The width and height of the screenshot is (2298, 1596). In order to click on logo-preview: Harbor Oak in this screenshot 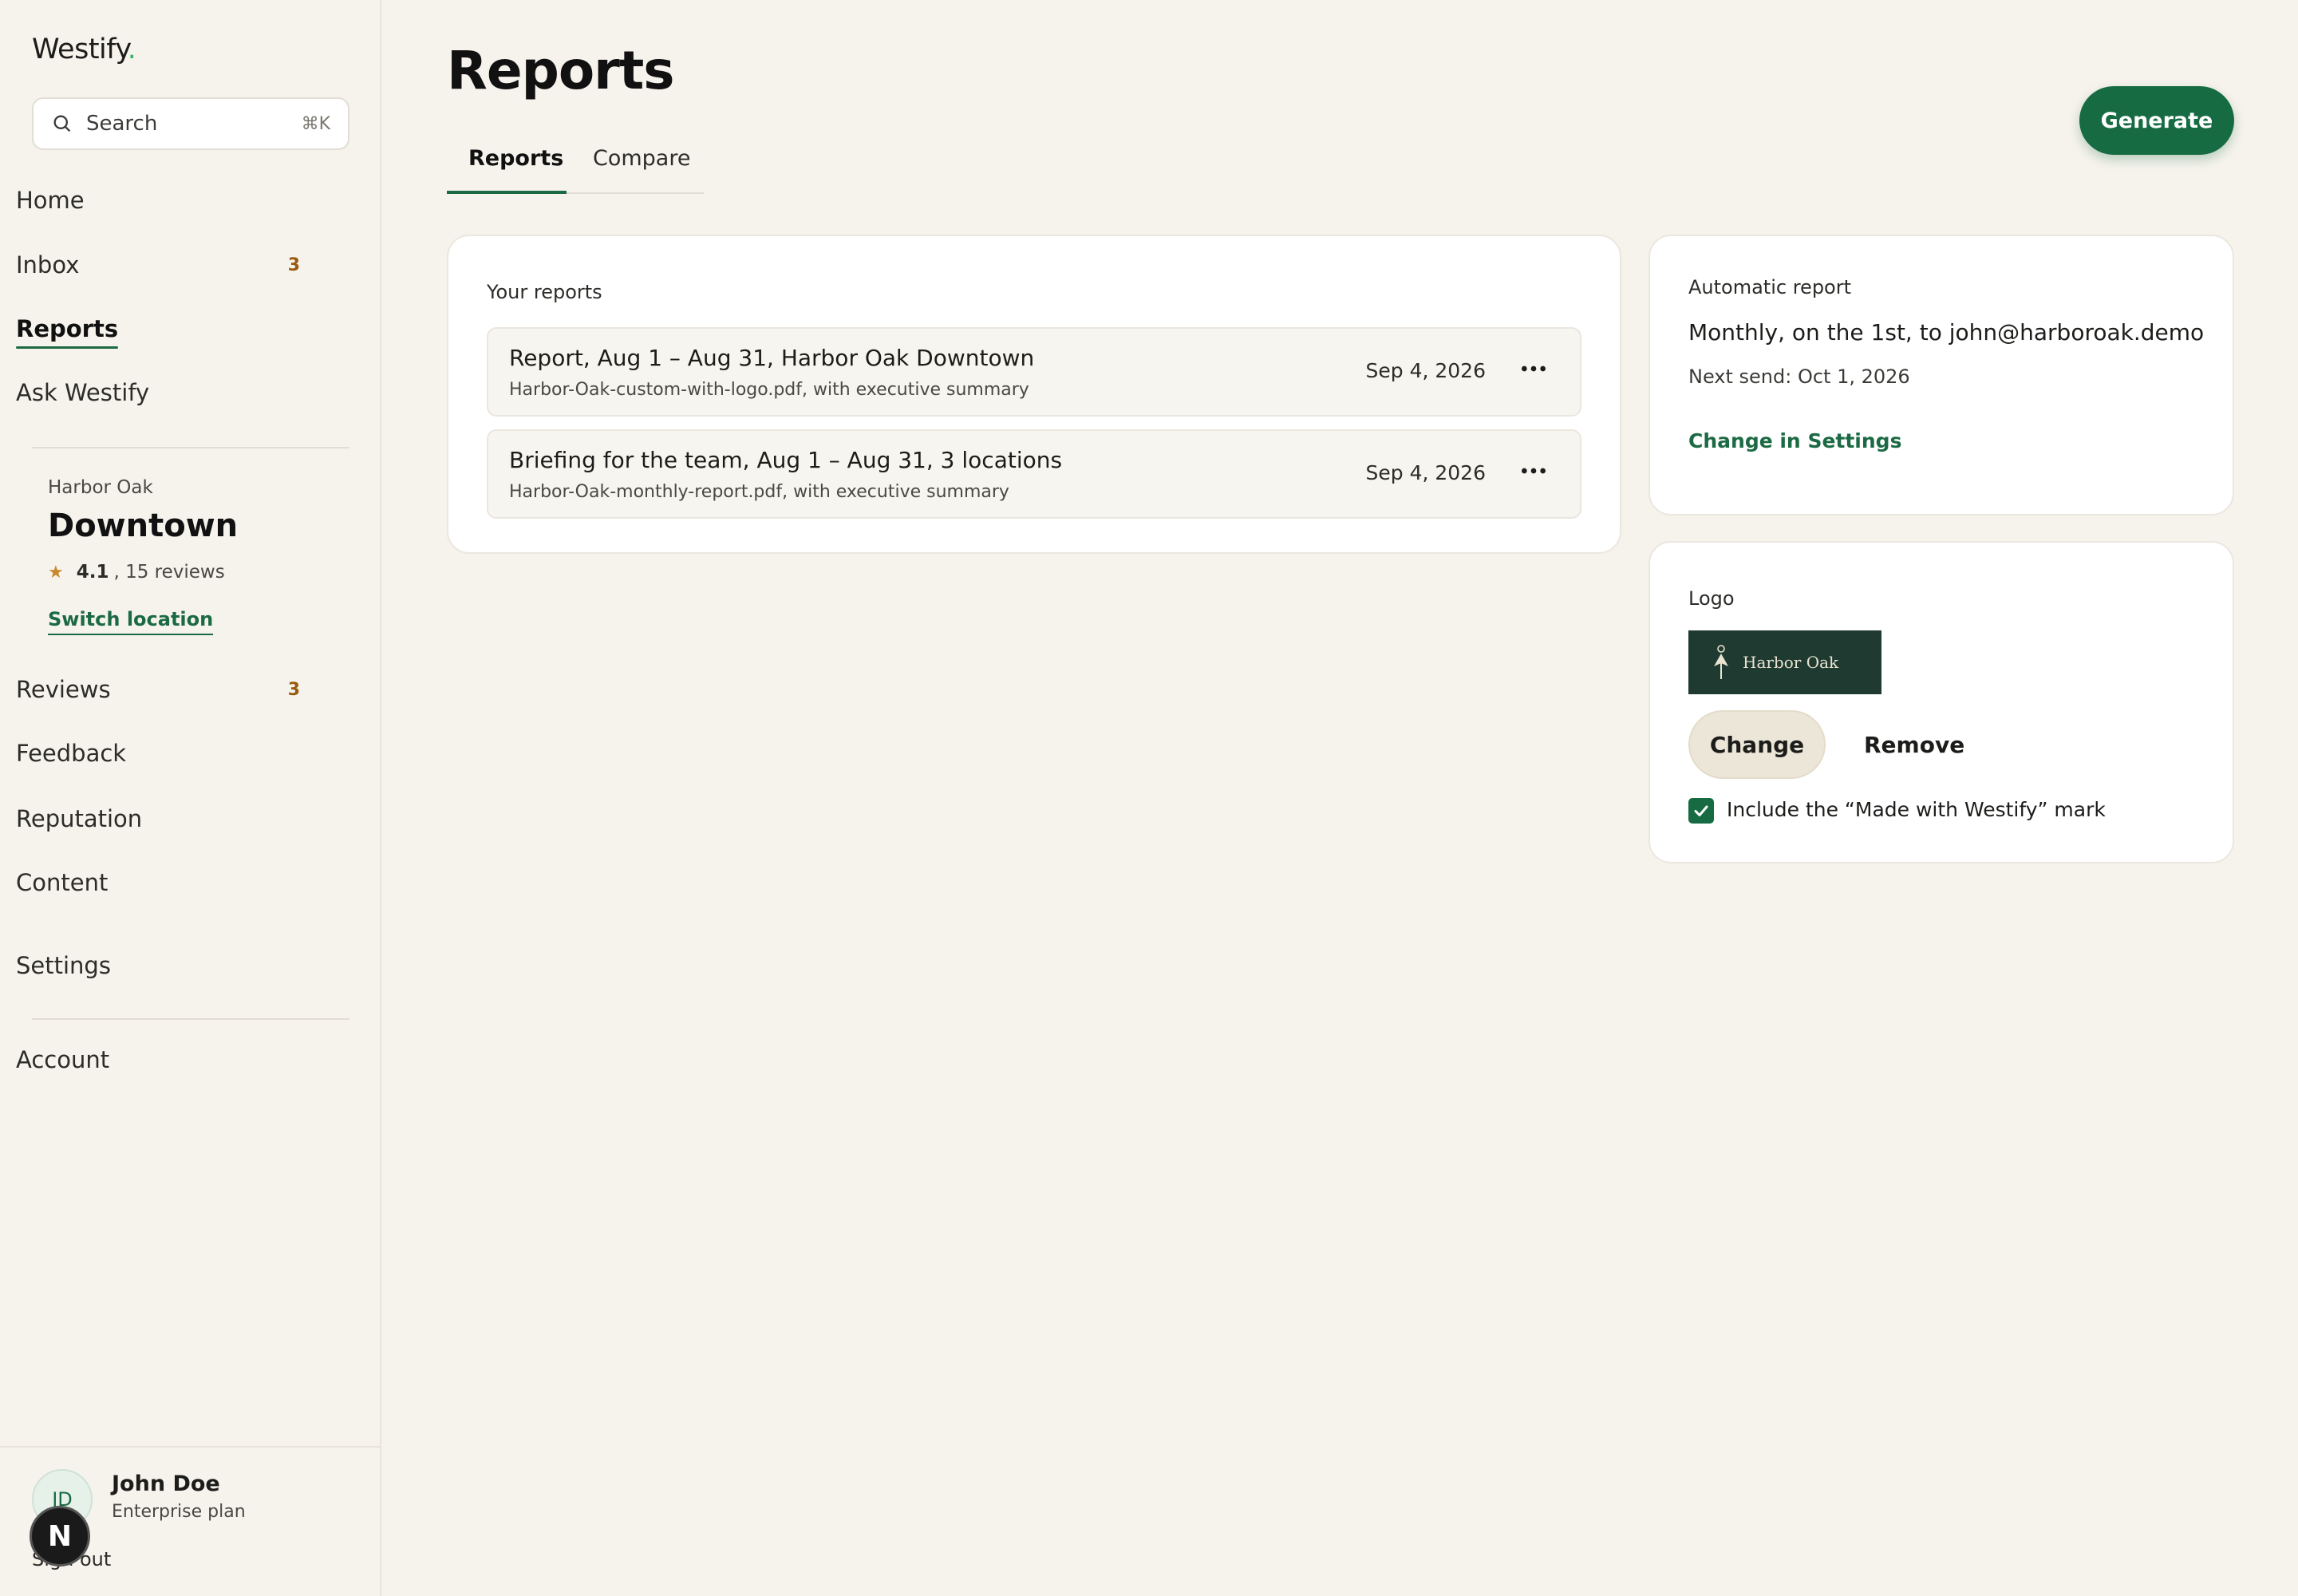, I will do `click(1785, 662)`.